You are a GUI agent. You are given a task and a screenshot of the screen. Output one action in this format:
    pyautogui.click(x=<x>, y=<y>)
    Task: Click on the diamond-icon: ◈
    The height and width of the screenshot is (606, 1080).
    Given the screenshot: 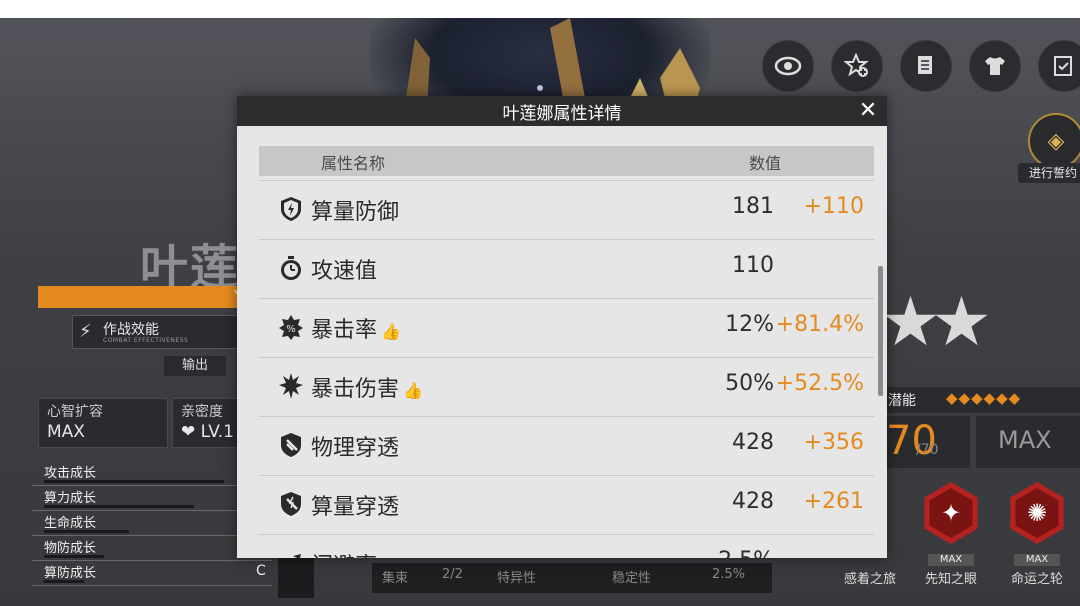 What is the action you would take?
    pyautogui.click(x=1054, y=141)
    